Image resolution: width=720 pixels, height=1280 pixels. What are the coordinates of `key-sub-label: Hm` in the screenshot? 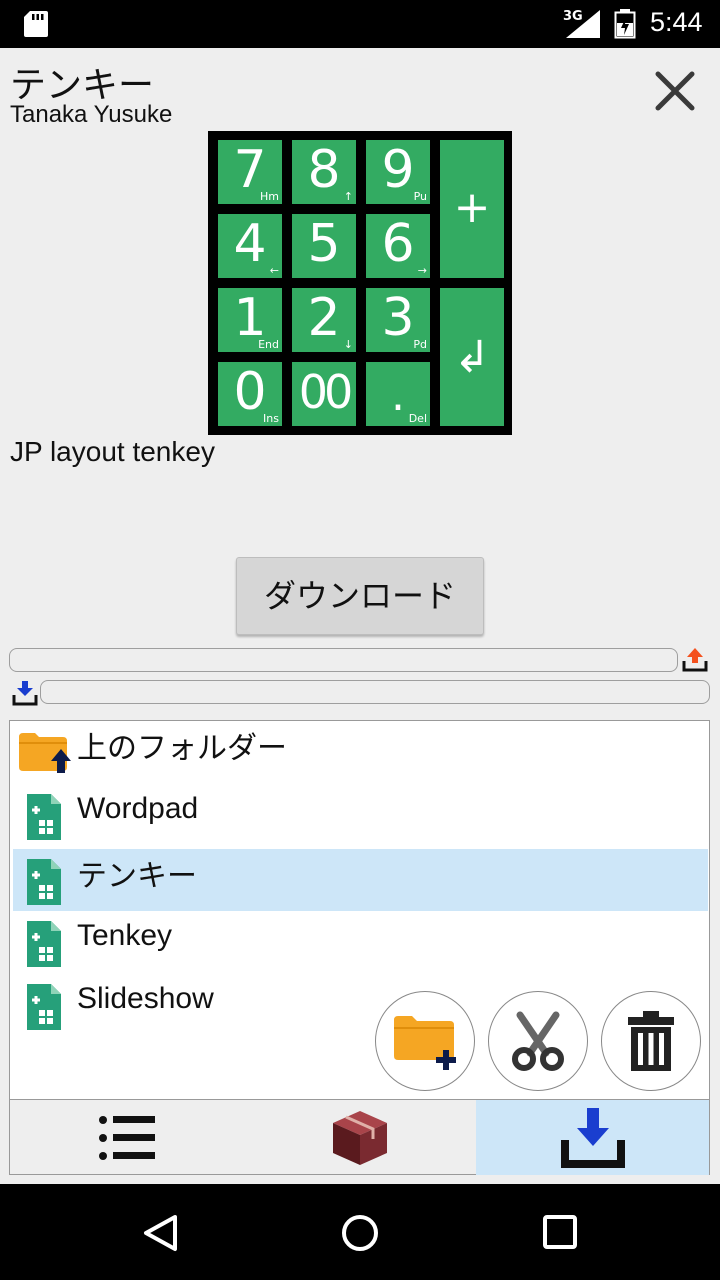 It's located at (269, 196).